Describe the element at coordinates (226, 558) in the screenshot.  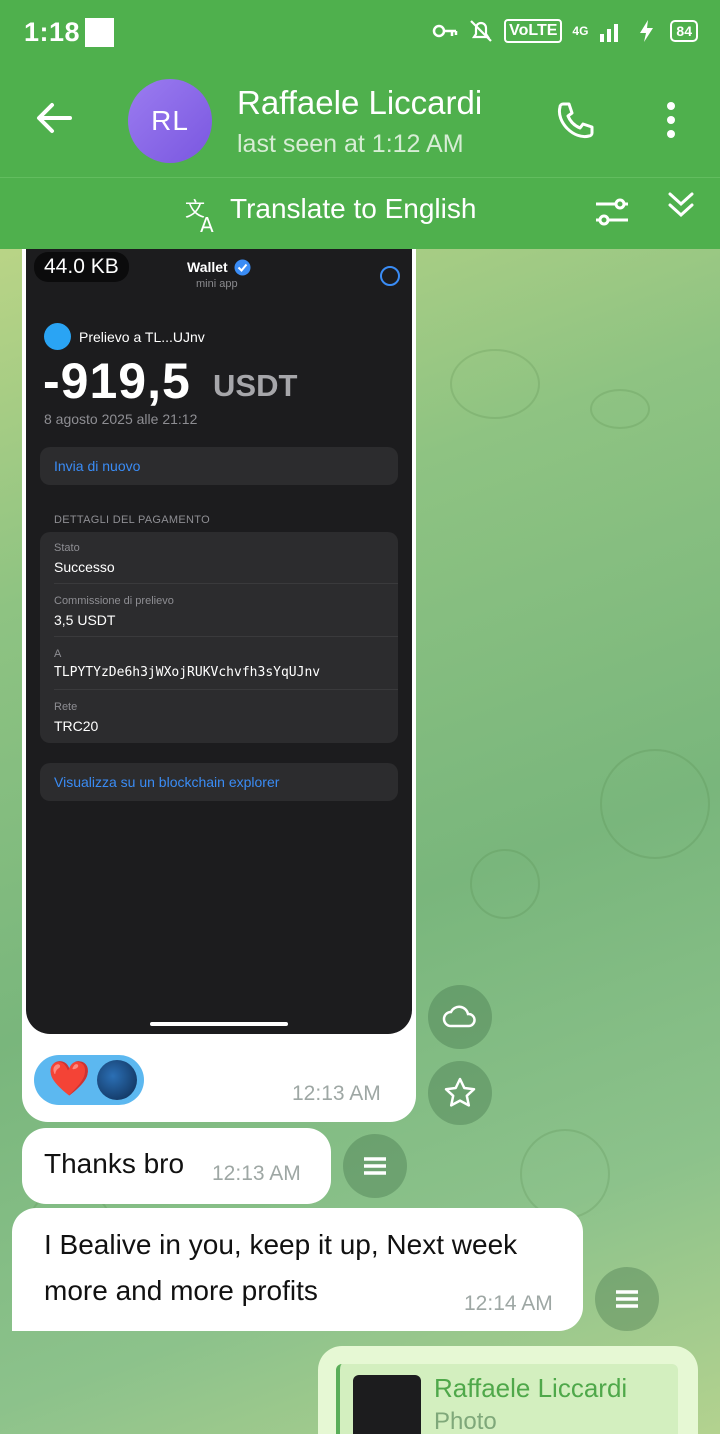
I see `detail-row-status: Stato Successo` at that location.